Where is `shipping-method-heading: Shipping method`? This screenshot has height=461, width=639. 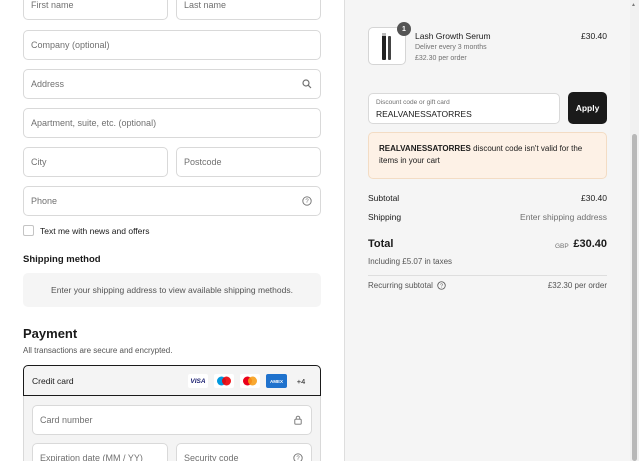
shipping-method-heading: Shipping method is located at coordinates (62, 259).